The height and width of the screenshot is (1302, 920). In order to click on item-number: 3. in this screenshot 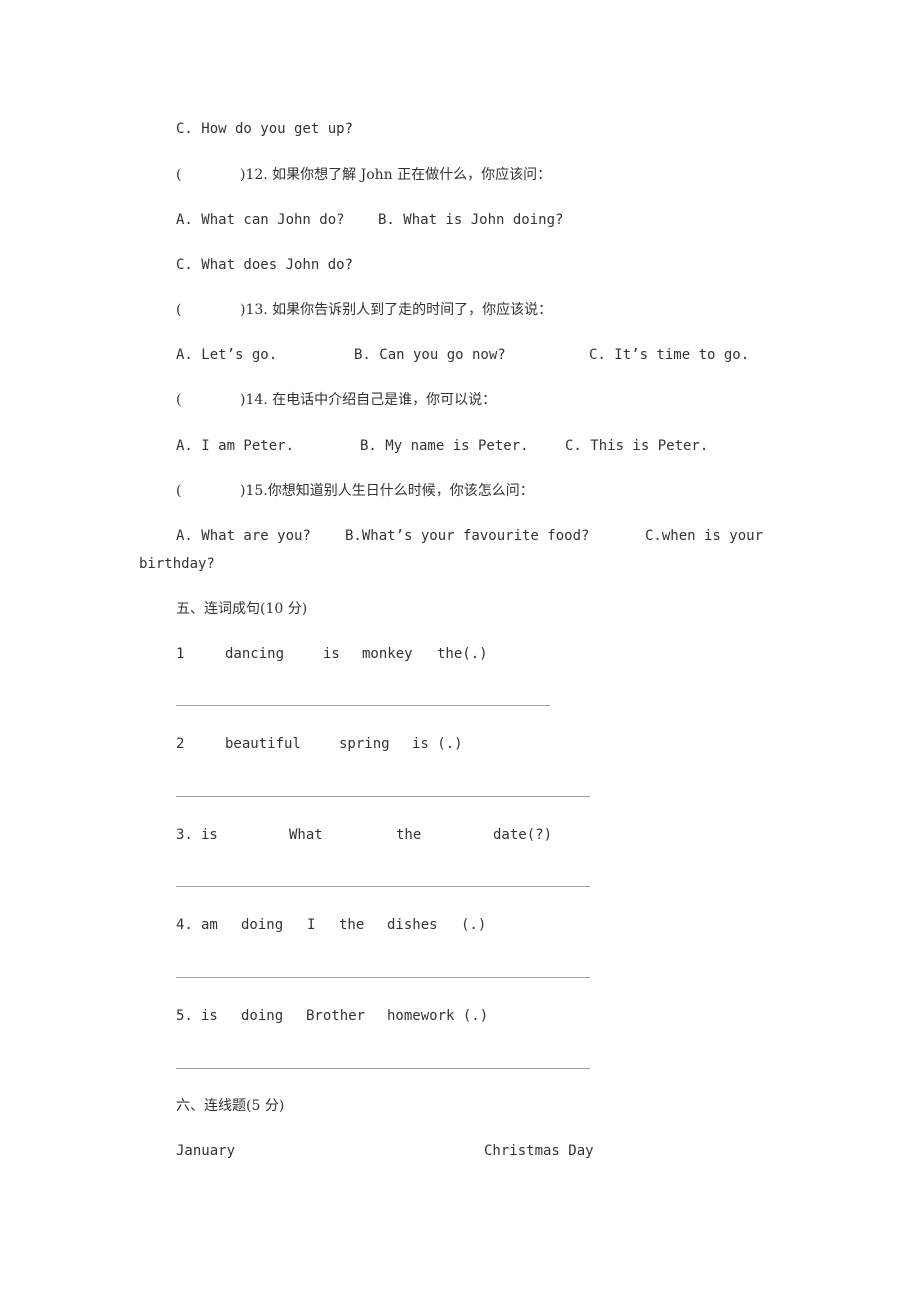, I will do `click(184, 835)`.